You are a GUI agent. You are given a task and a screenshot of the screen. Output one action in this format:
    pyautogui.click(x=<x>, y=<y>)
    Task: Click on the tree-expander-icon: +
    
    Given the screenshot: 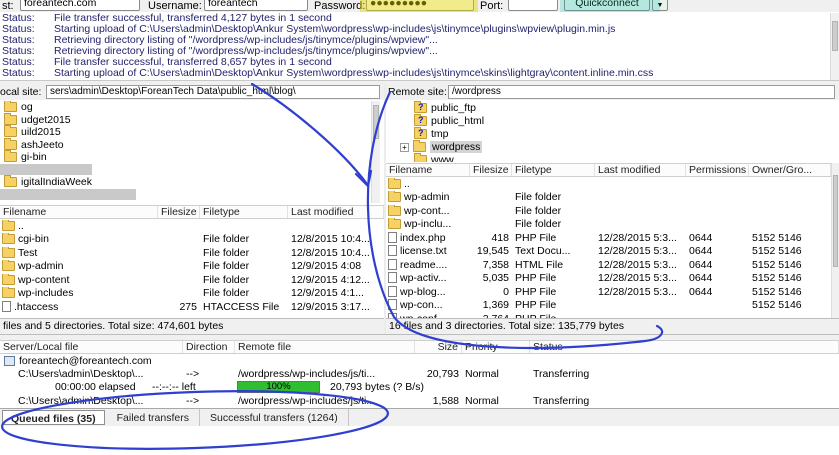 What is the action you would take?
    pyautogui.click(x=404, y=147)
    